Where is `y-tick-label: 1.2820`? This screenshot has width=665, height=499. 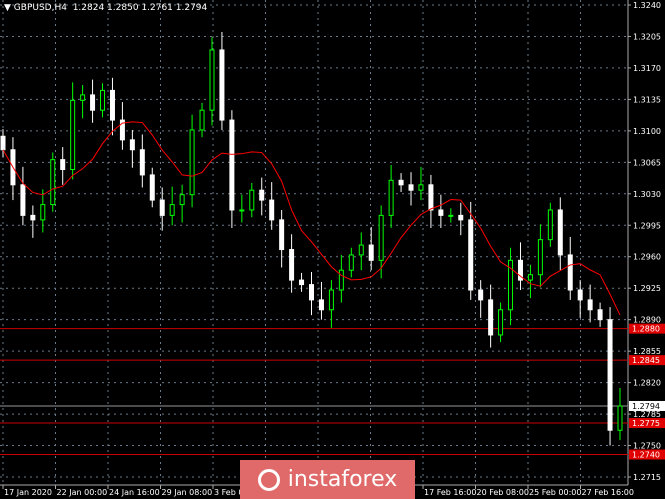 y-tick-label: 1.2820 is located at coordinates (647, 383).